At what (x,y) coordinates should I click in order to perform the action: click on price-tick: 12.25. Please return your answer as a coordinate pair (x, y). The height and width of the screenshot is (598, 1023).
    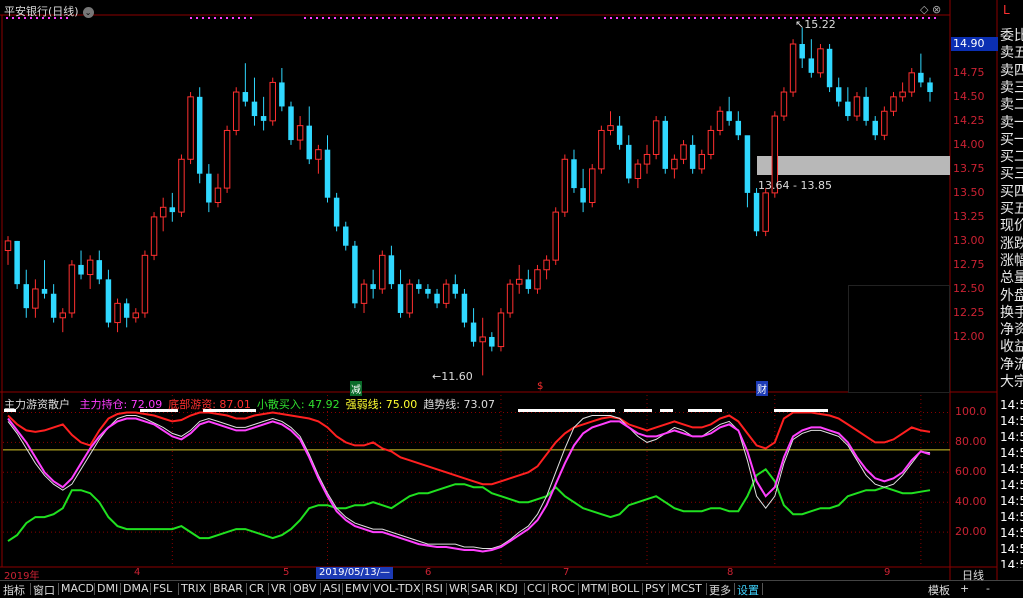
    Looking at the image, I should click on (969, 312).